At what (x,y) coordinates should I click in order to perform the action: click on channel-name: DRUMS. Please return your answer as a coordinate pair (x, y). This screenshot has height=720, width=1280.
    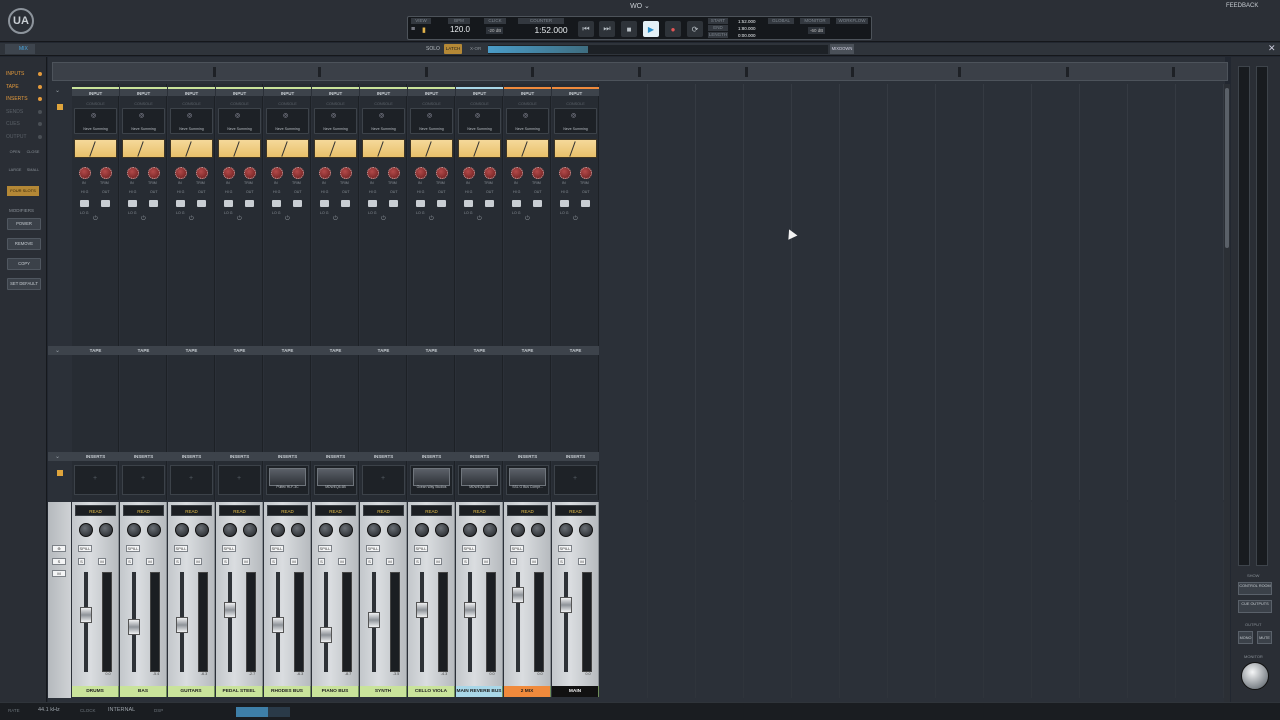
    Looking at the image, I should click on (95, 691).